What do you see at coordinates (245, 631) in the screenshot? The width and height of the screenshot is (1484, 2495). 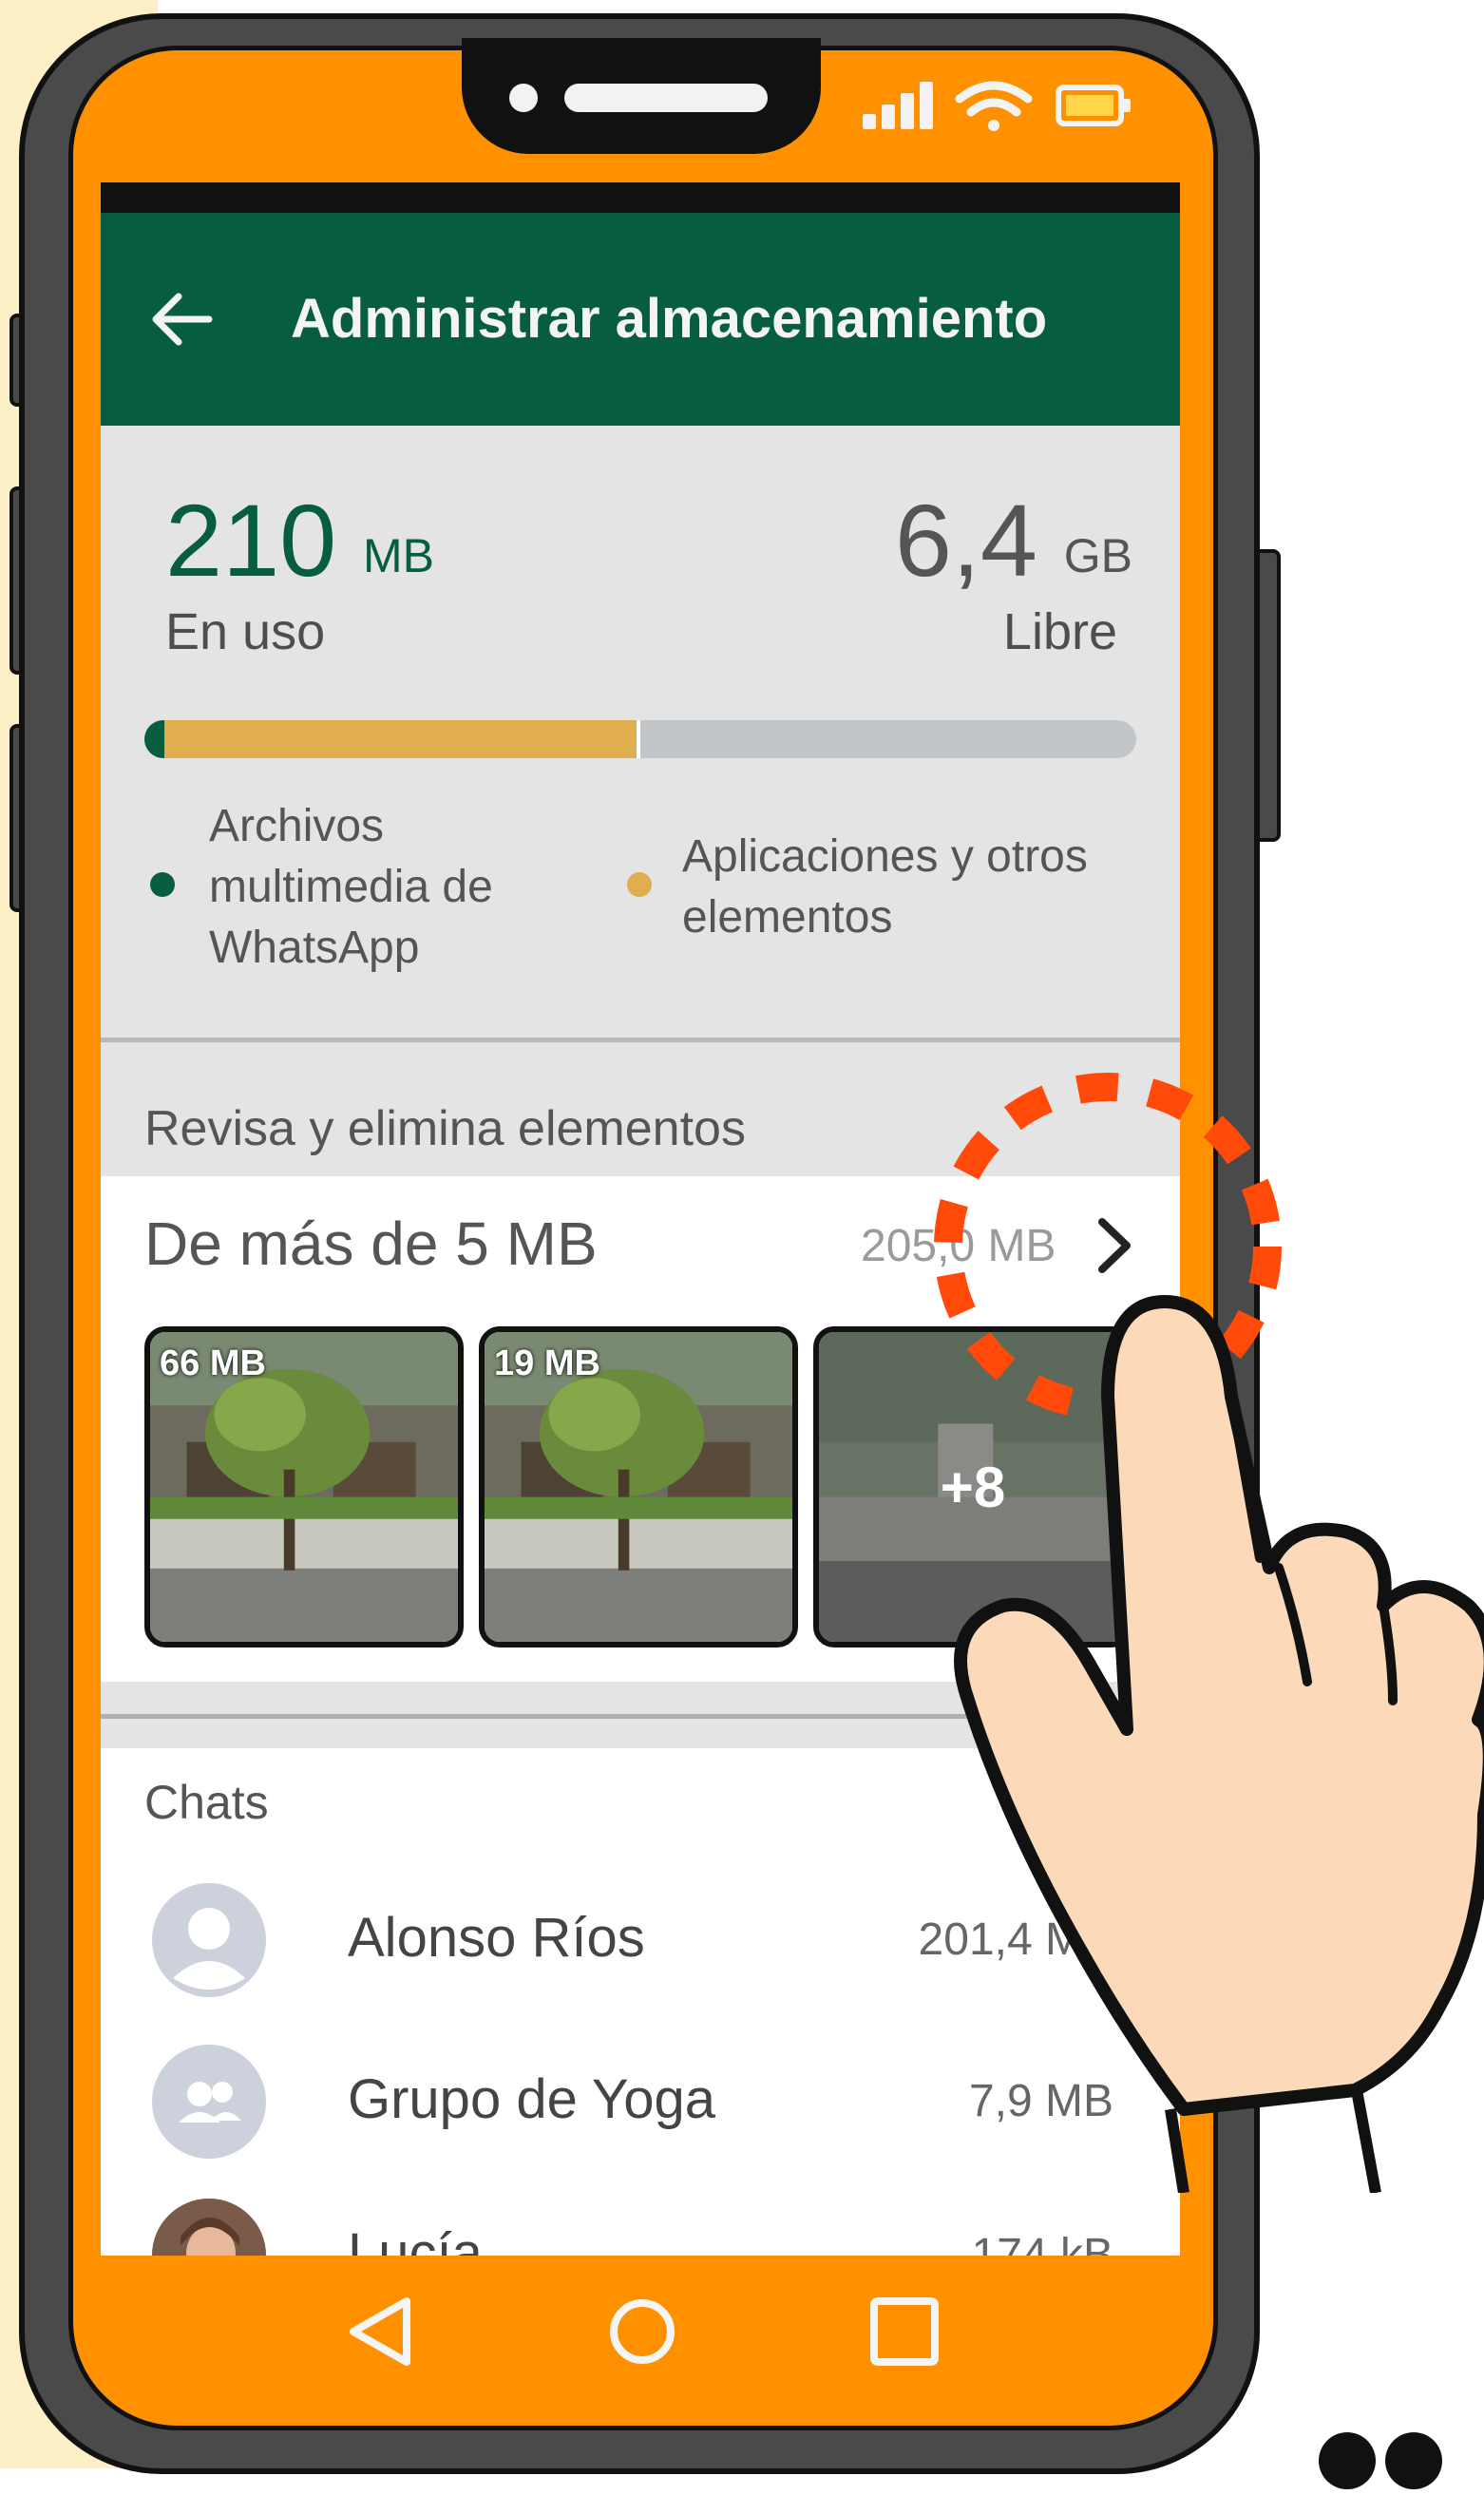 I see `used-label: En uso` at bounding box center [245, 631].